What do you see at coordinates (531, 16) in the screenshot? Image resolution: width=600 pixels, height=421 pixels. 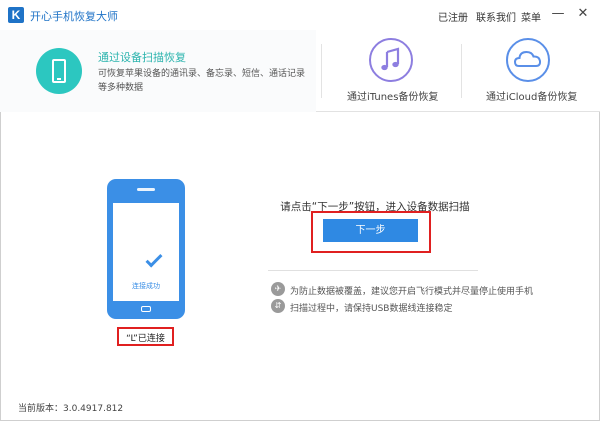 I see `menu-button: 菜单` at bounding box center [531, 16].